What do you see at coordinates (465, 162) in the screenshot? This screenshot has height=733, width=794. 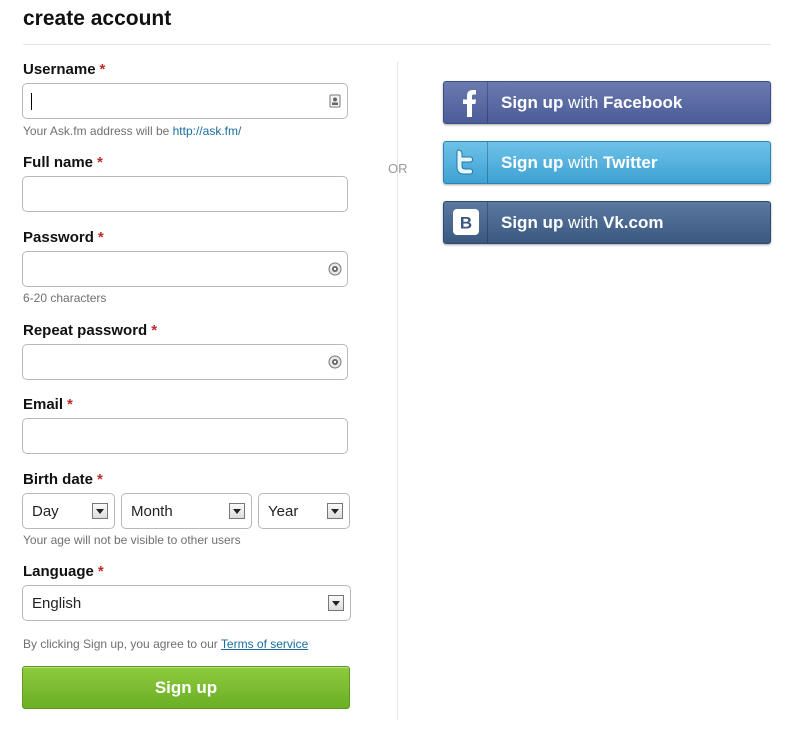 I see `twitter-icon` at bounding box center [465, 162].